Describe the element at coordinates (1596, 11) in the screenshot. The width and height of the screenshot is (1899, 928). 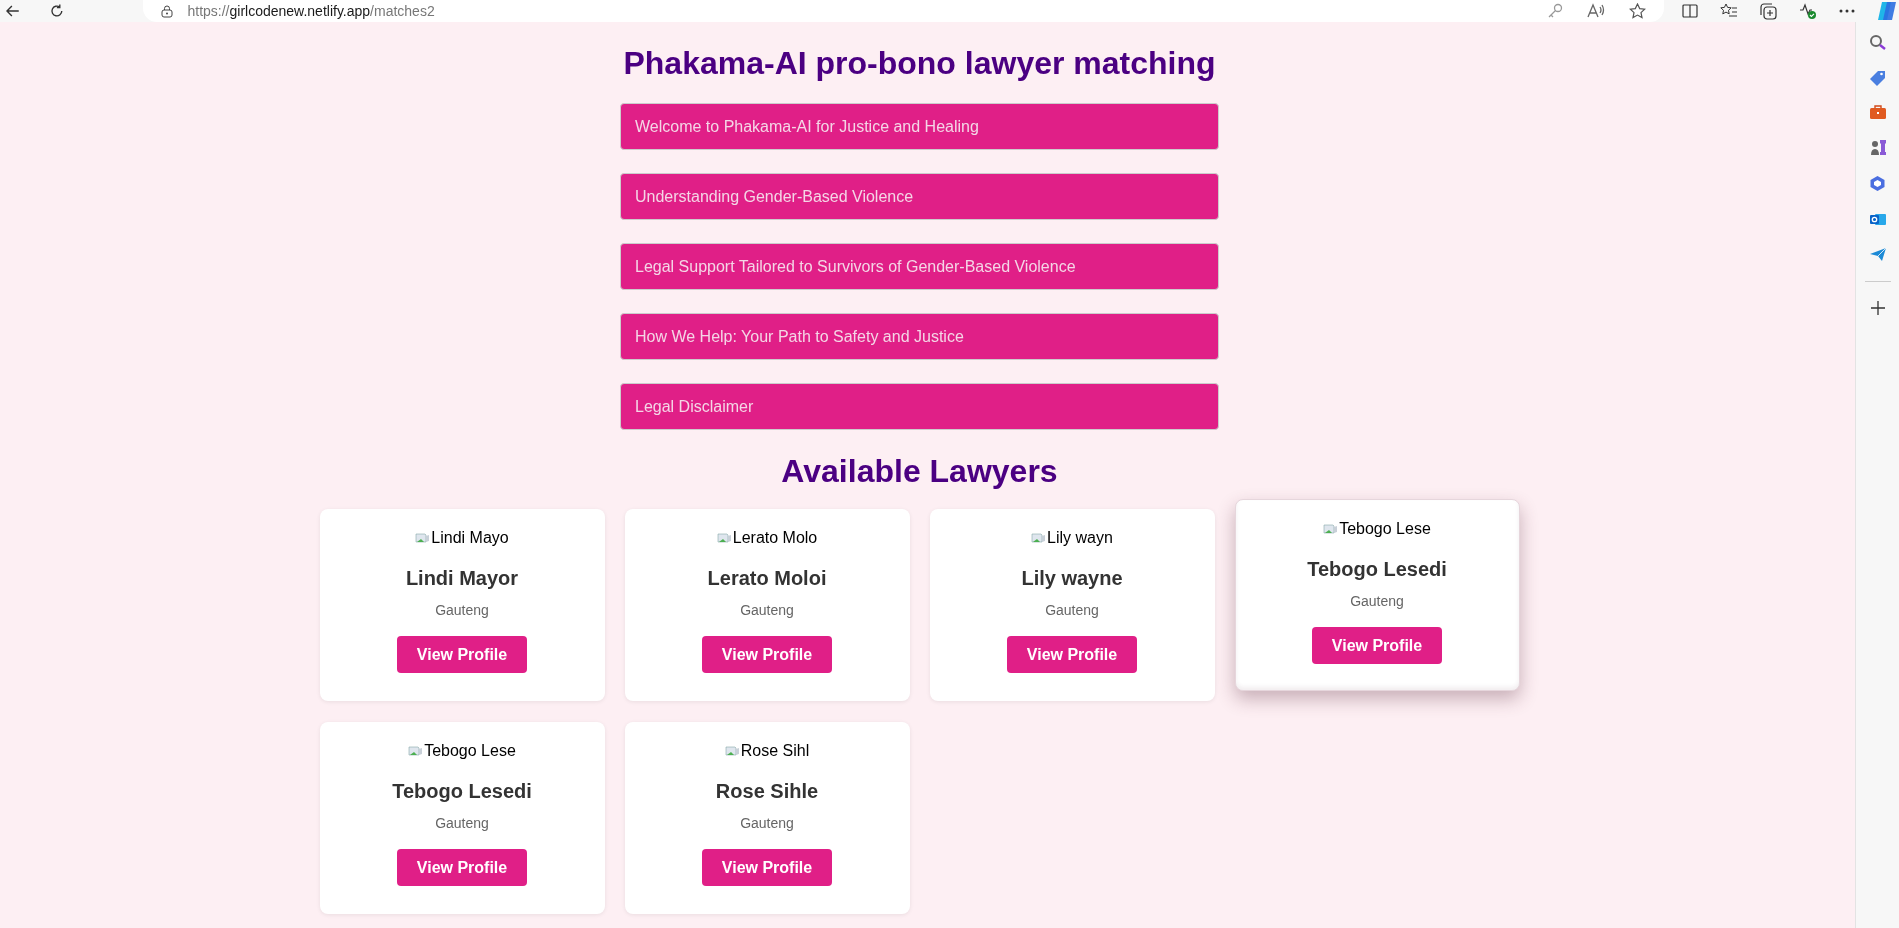
I see `read-aloud-icon` at that location.